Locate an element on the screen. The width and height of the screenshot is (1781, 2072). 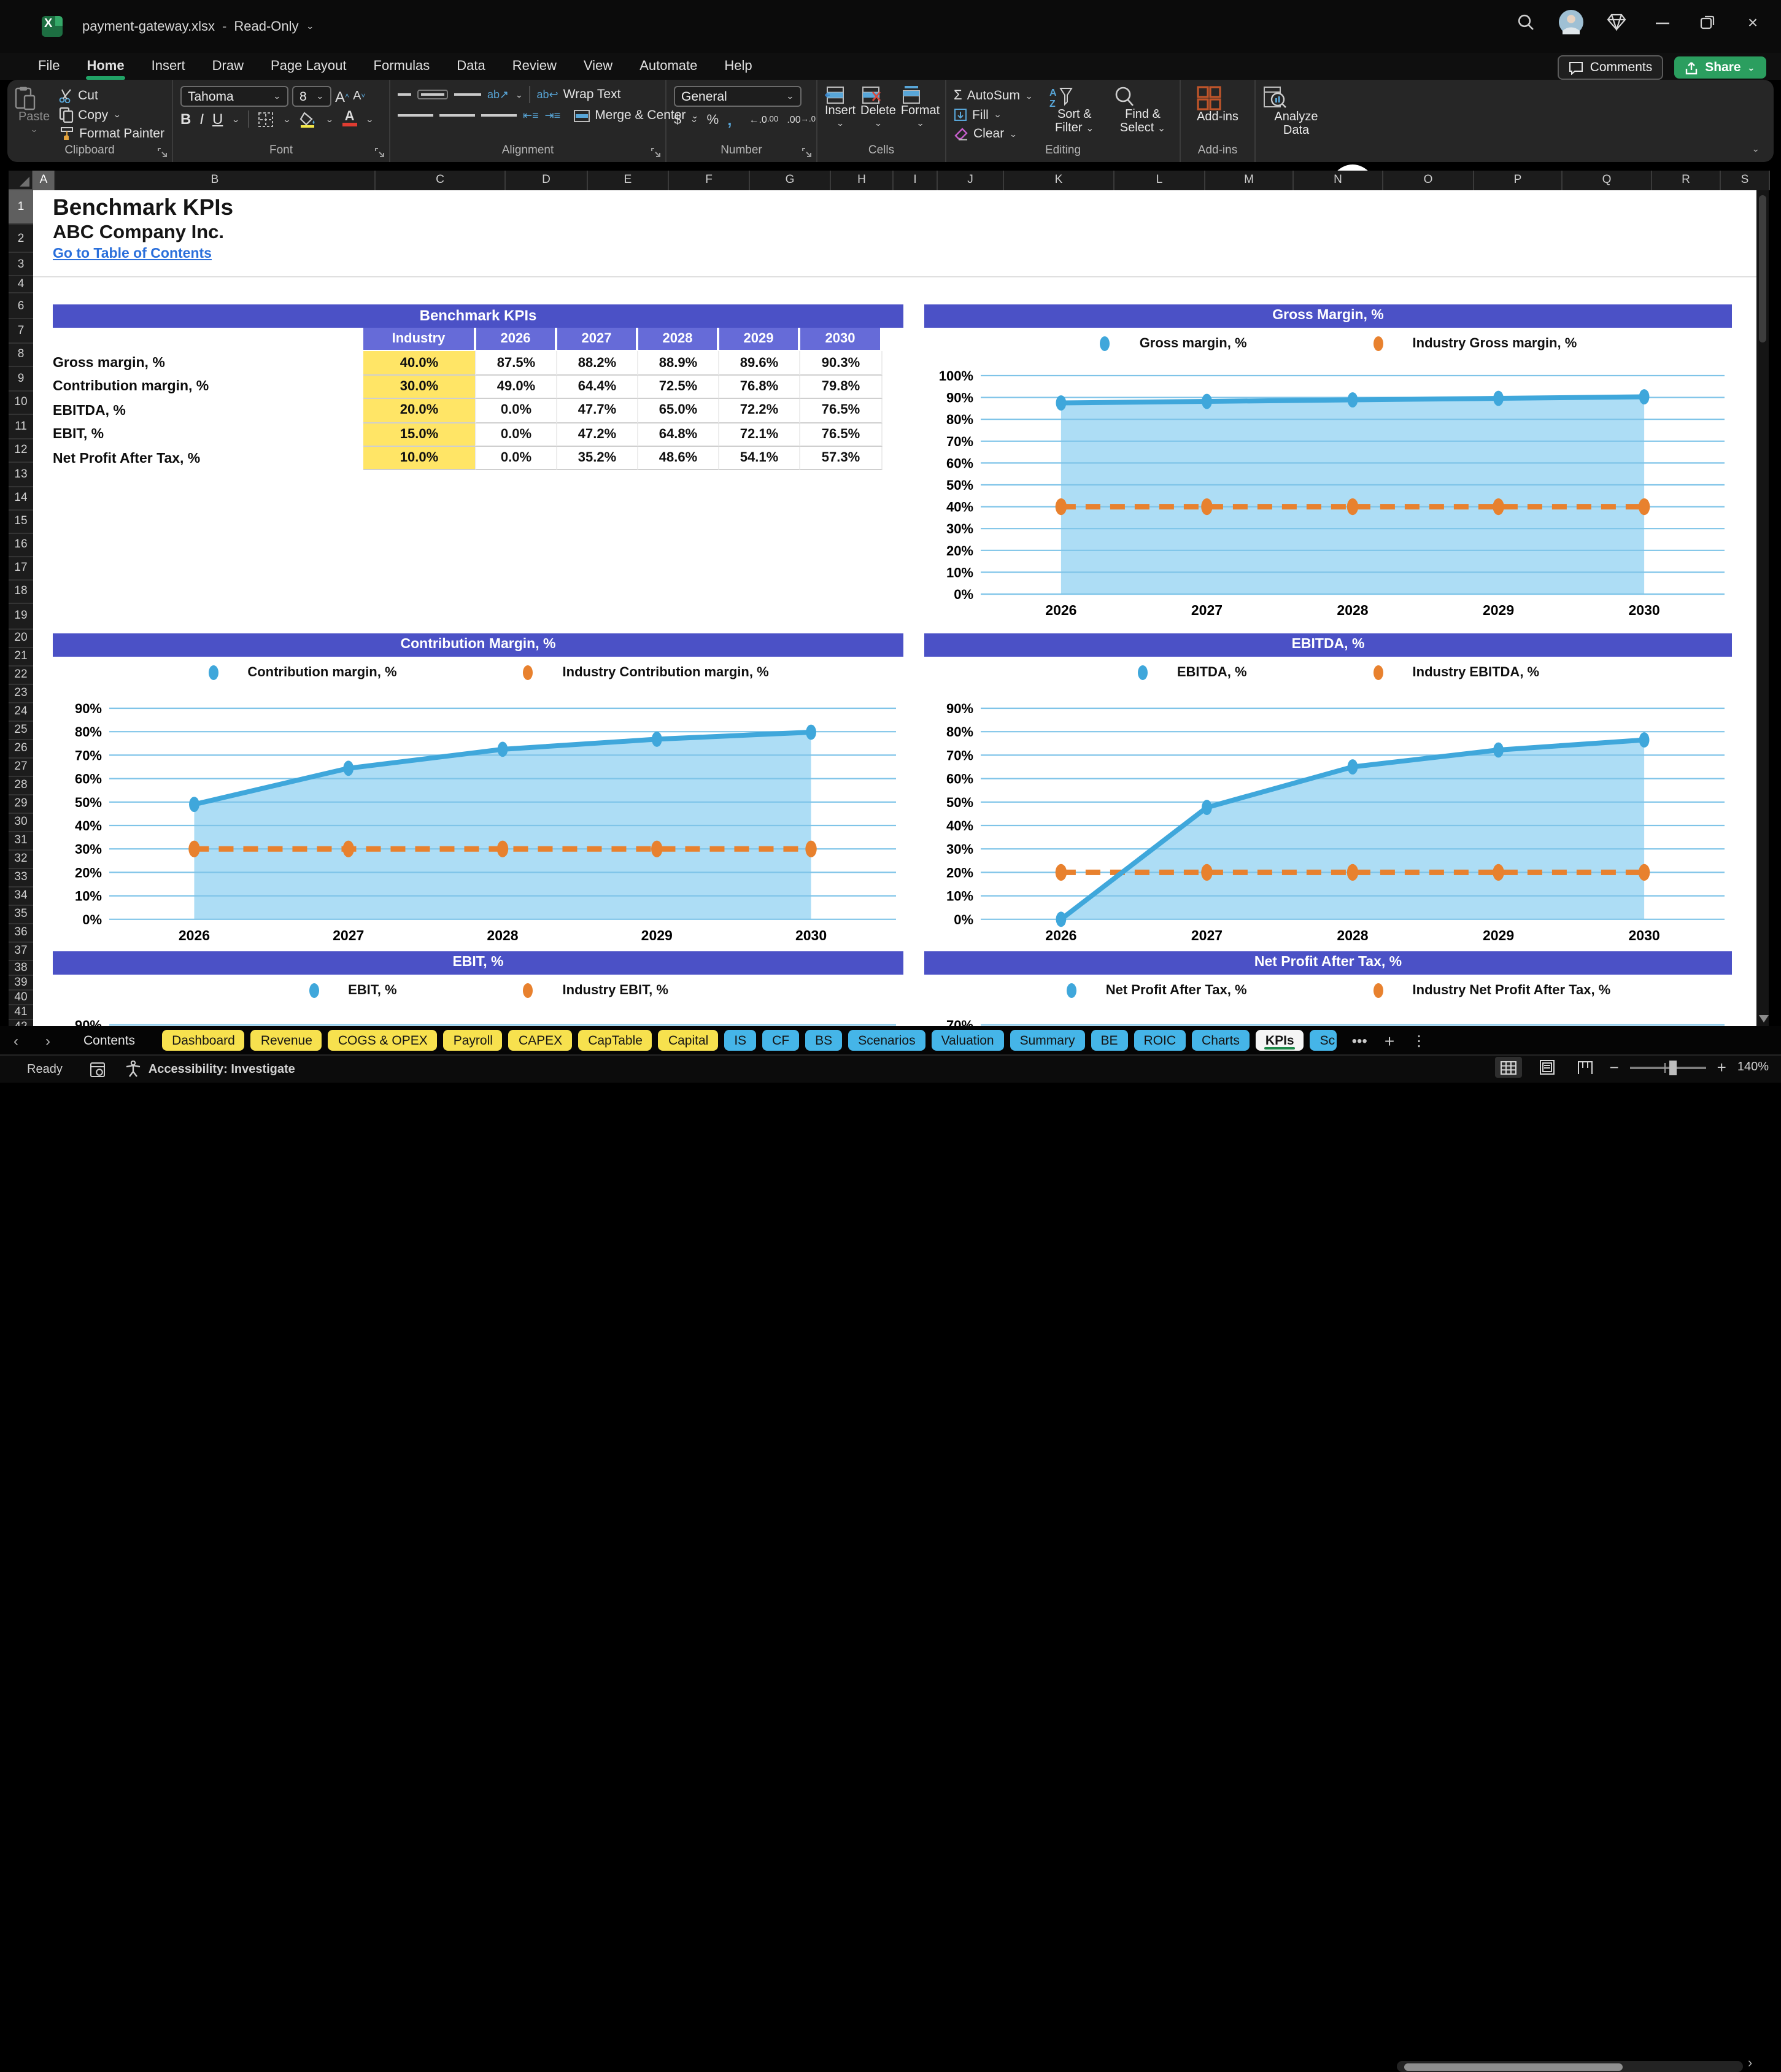
format-cells-button: Format ⌄ is located at coordinates (921, 115).